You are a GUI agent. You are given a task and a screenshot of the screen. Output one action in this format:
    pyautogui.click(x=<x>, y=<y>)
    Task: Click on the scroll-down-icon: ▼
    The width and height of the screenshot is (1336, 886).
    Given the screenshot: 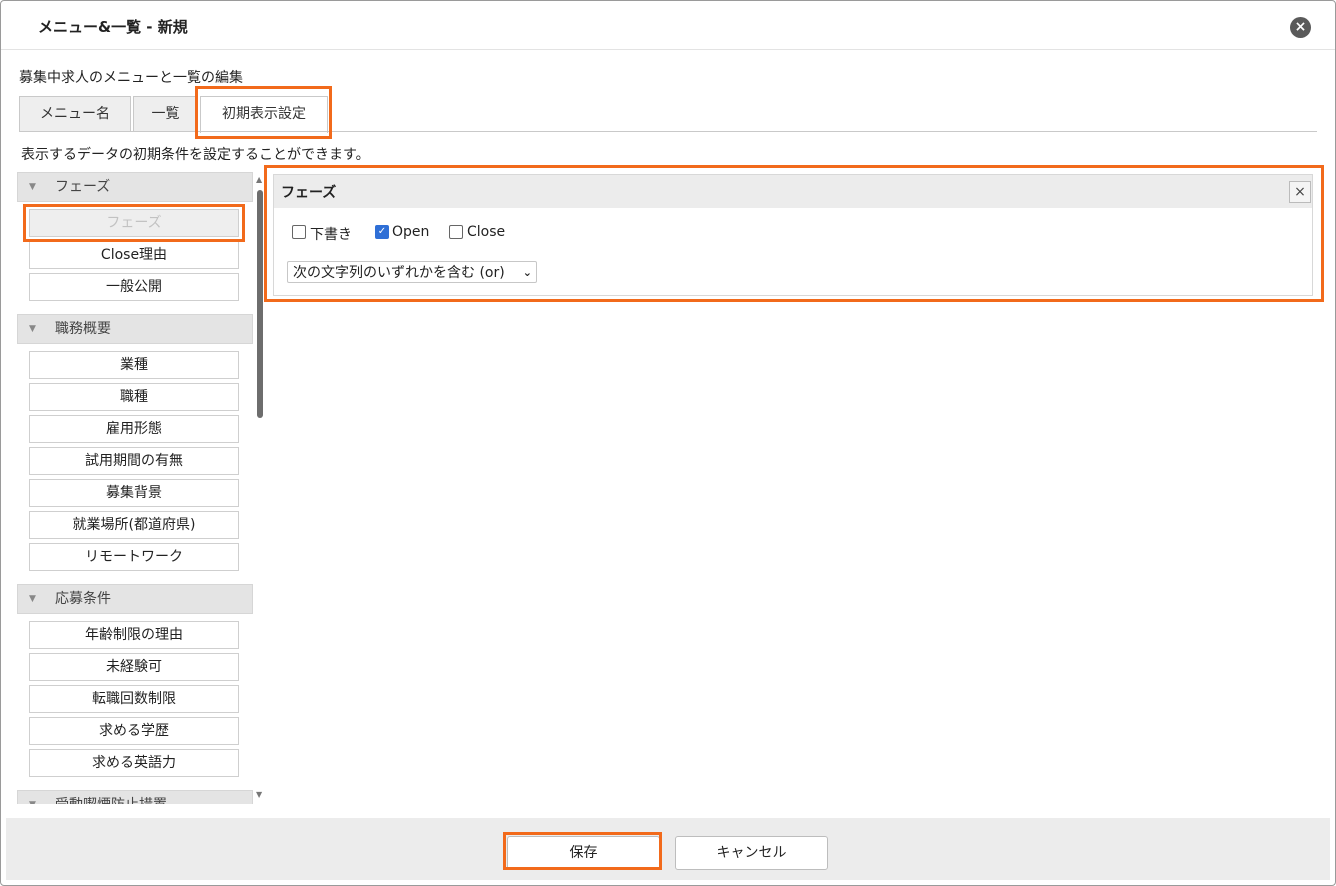 What is the action you would take?
    pyautogui.click(x=259, y=794)
    